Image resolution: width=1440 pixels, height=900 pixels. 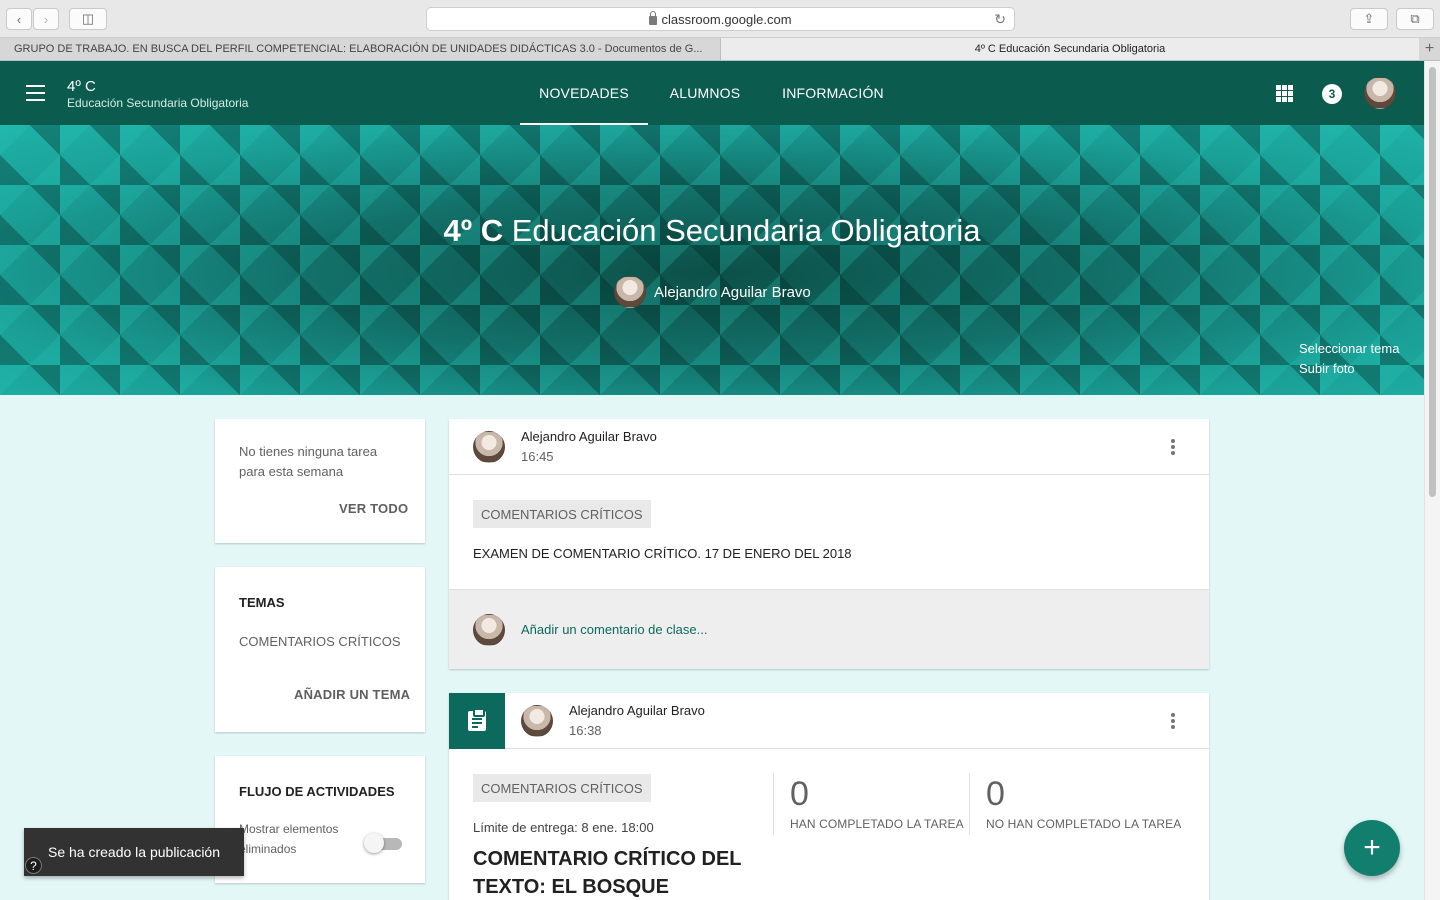 What do you see at coordinates (1084, 824) in the screenshot?
I see `not-completed-label: NO HAN COMPLETADO LA TAREA` at bounding box center [1084, 824].